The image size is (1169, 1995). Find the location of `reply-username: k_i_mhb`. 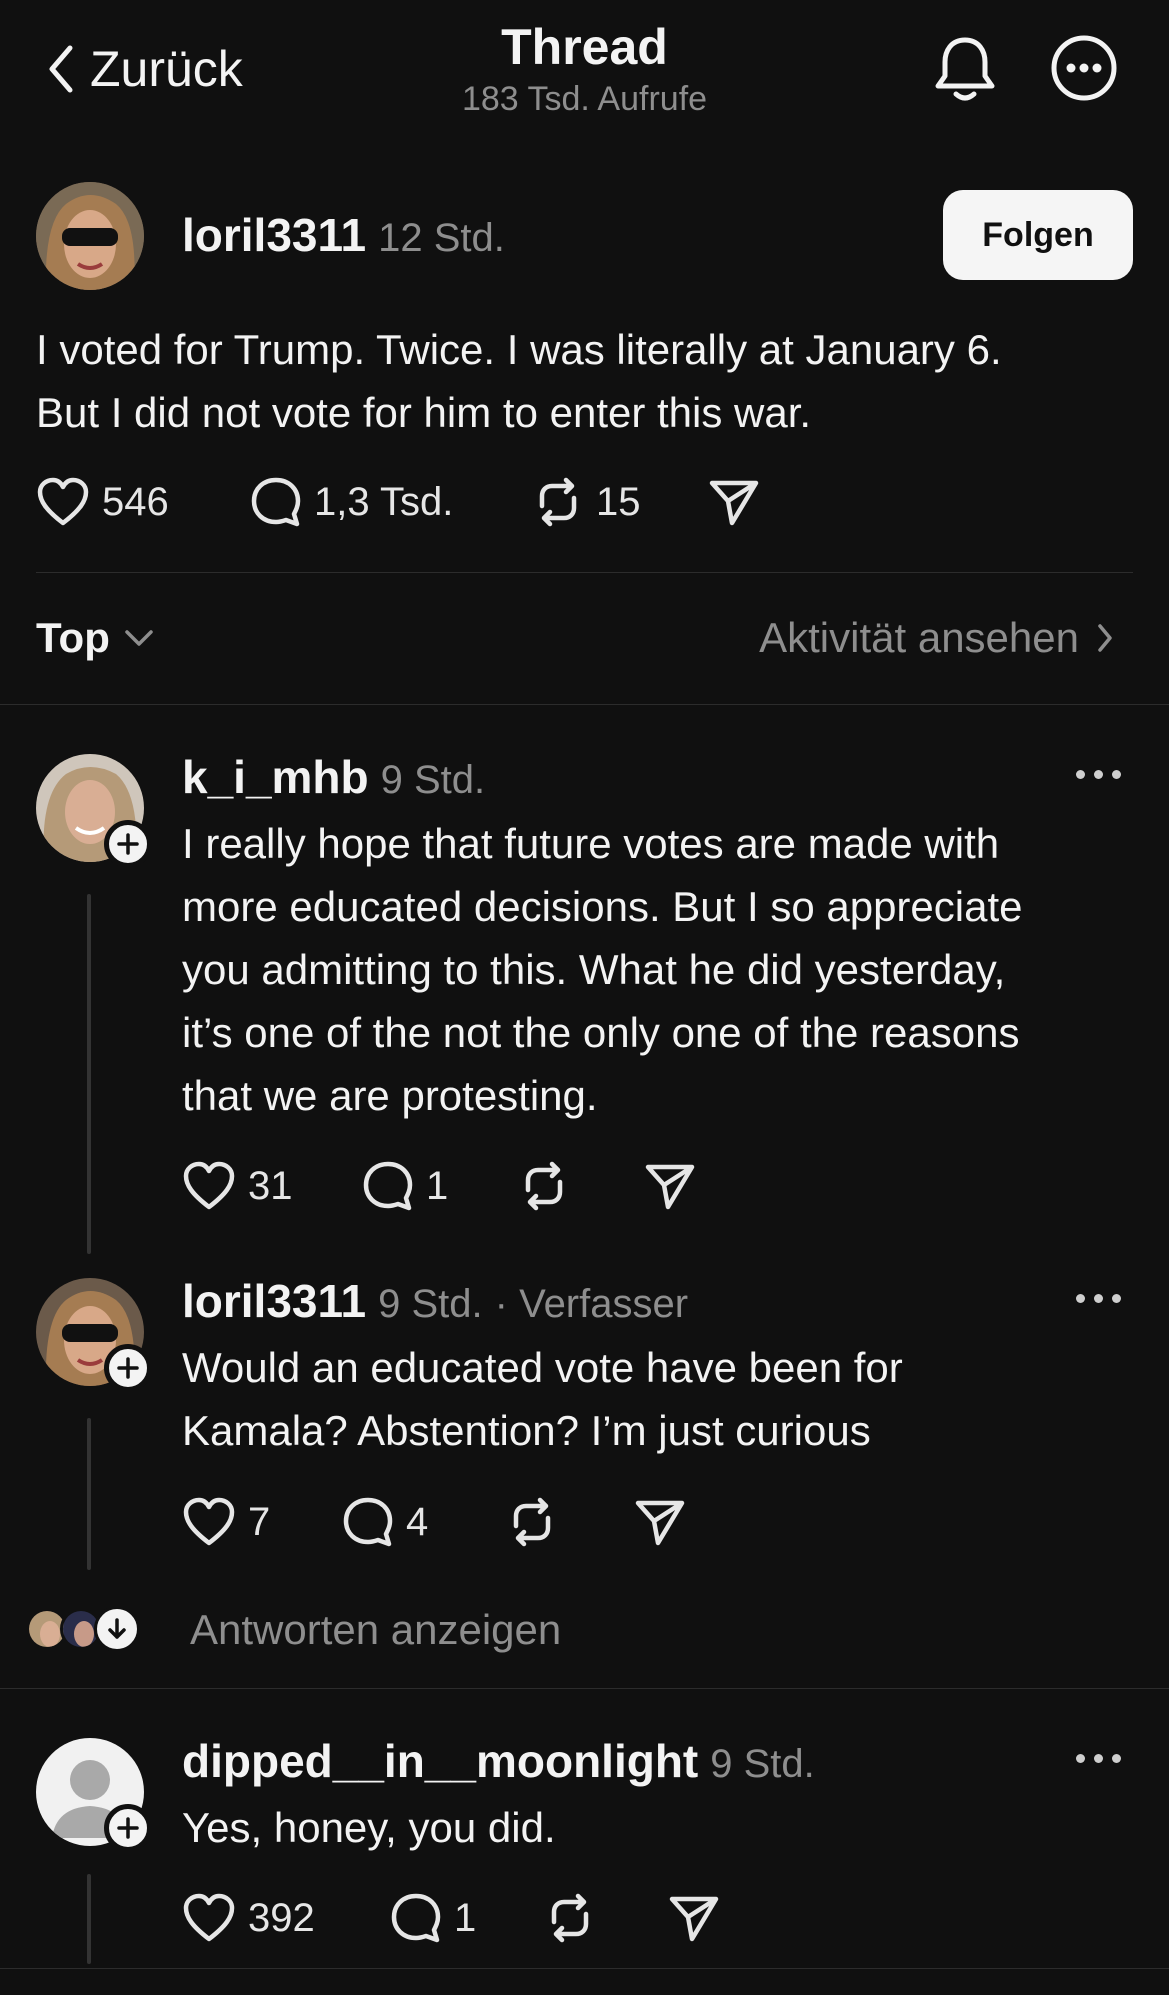

reply-username: k_i_mhb is located at coordinates (275, 777).